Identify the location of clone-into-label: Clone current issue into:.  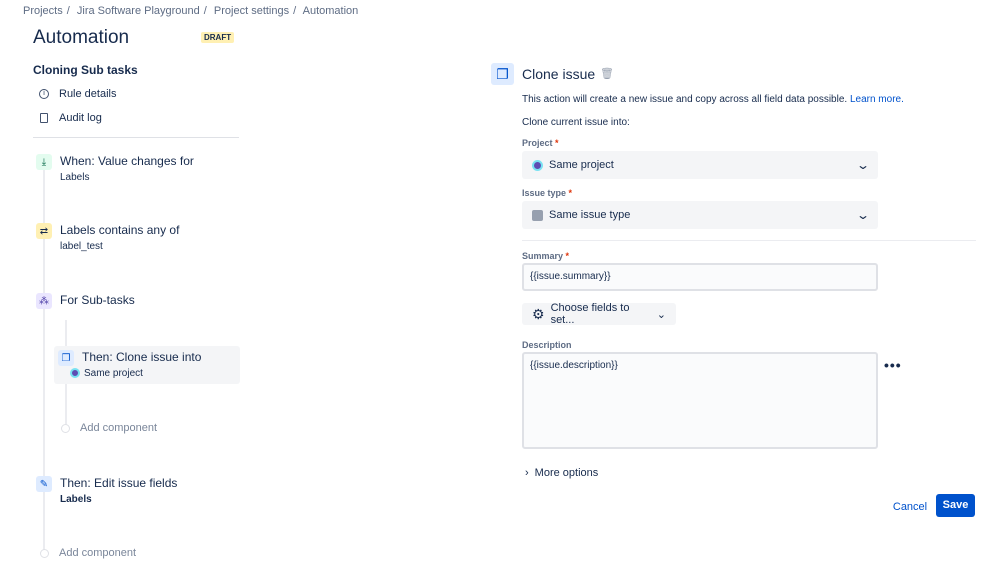
(576, 122).